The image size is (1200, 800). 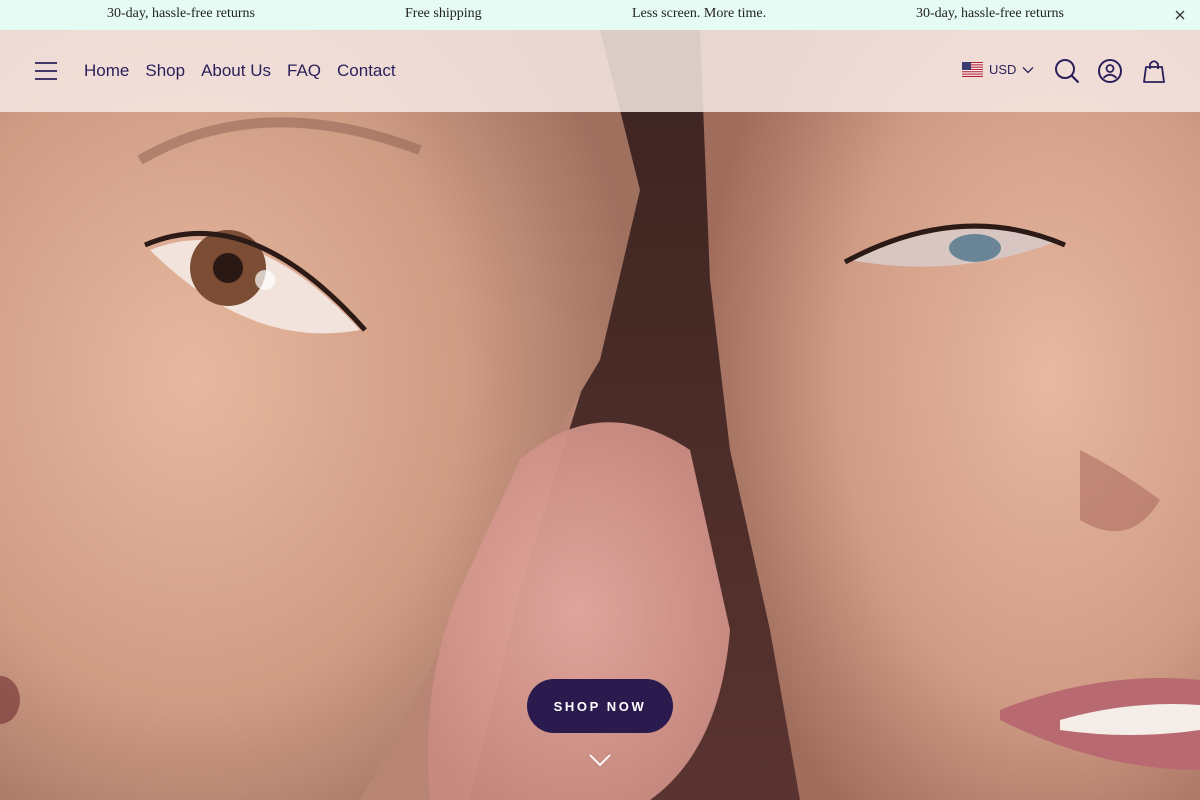 What do you see at coordinates (1003, 69) in the screenshot?
I see `currency-code: USD` at bounding box center [1003, 69].